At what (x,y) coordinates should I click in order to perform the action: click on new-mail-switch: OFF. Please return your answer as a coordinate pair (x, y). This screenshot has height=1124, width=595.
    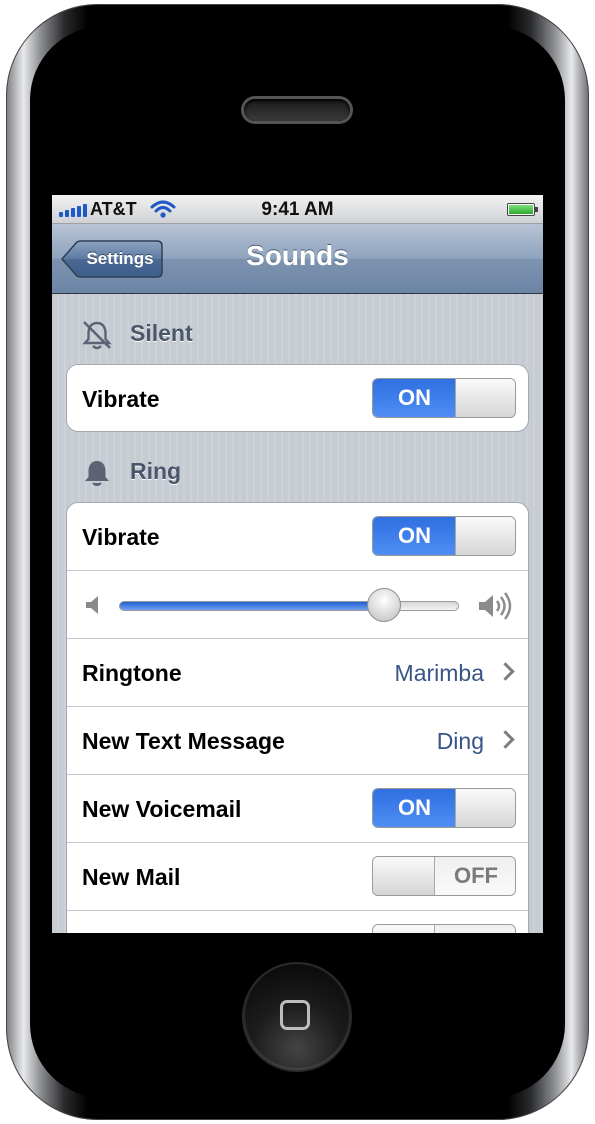
    Looking at the image, I should click on (444, 876).